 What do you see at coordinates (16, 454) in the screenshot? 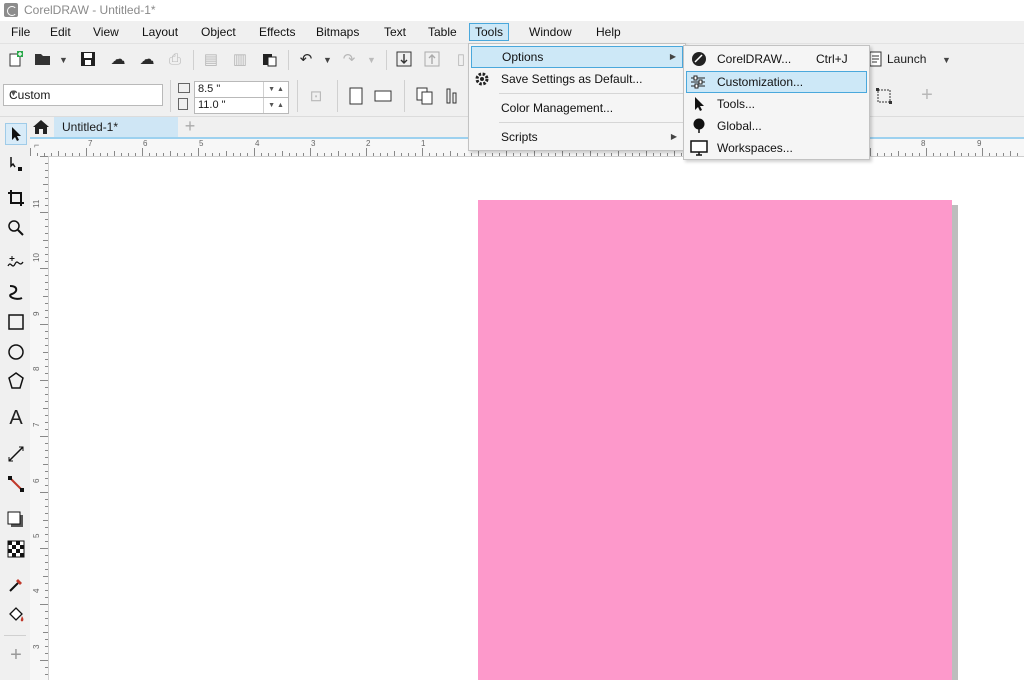
I see `parallel-dimension-tool-icon` at bounding box center [16, 454].